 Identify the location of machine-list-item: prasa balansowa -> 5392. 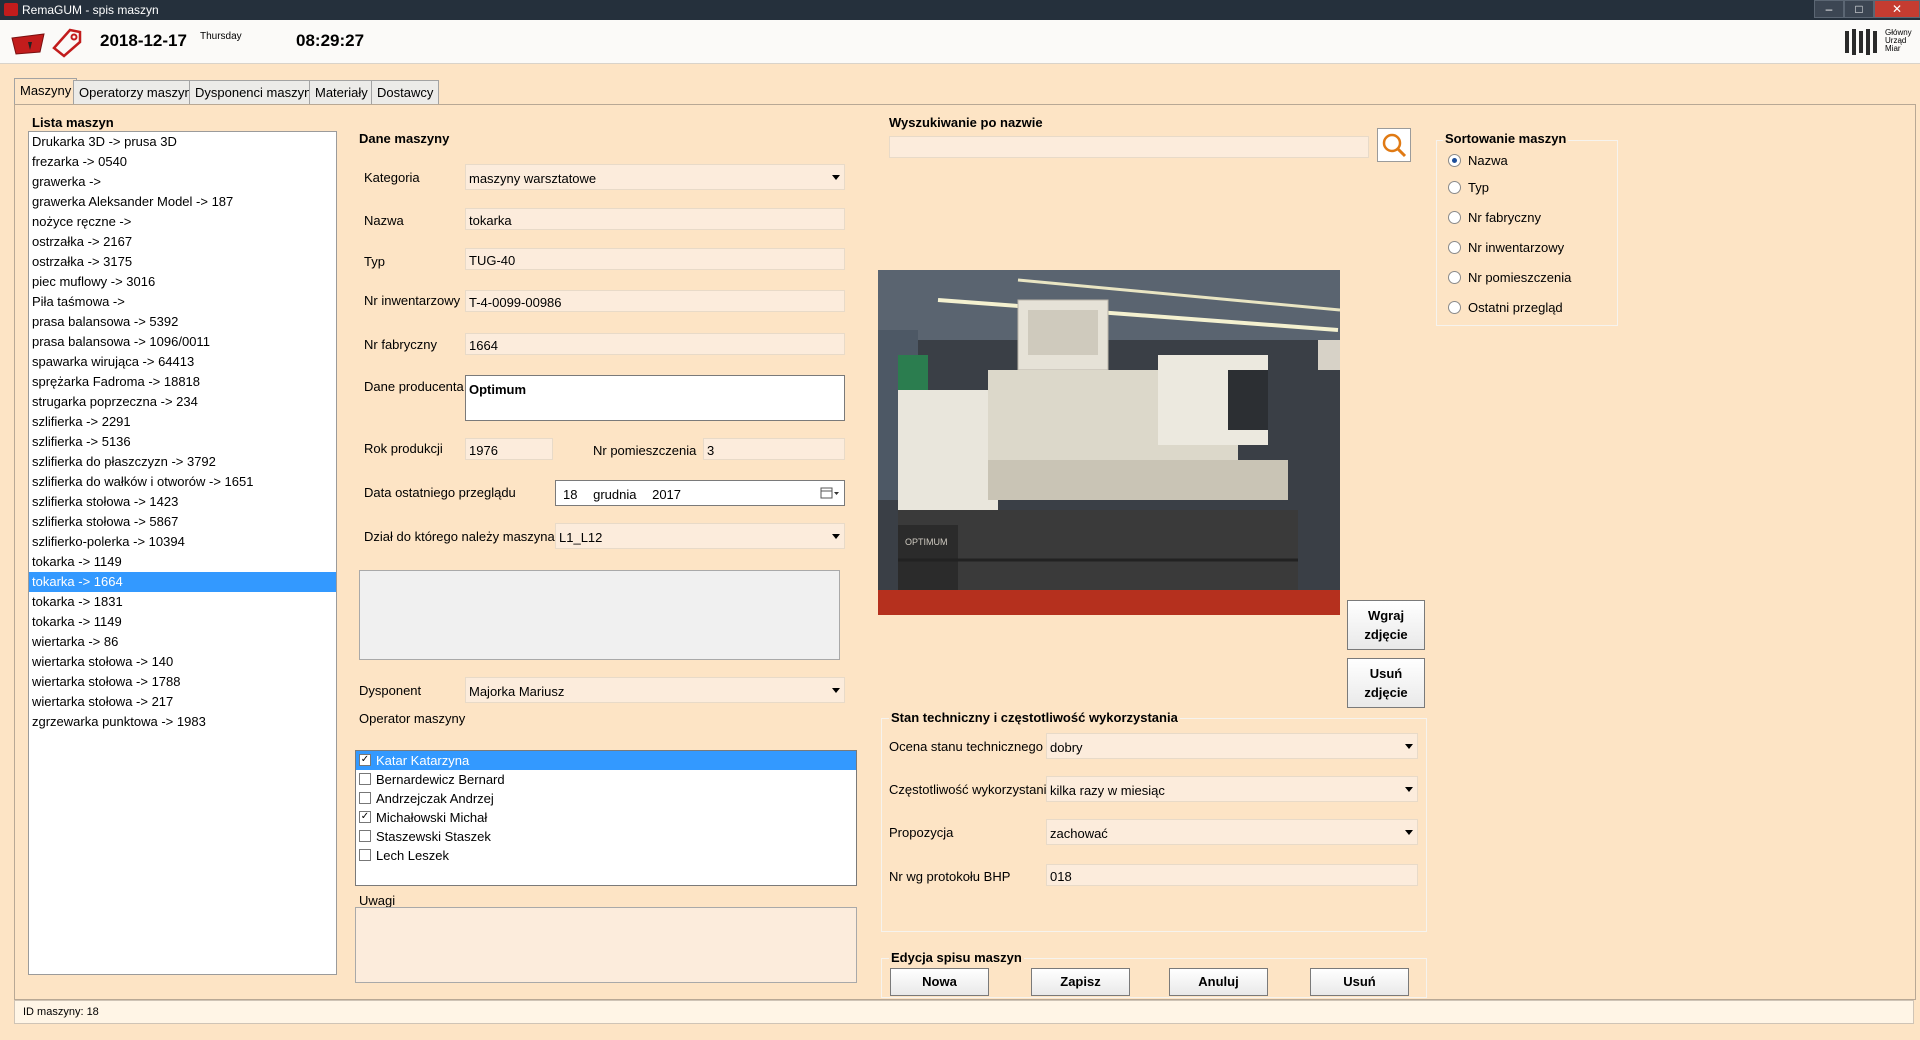
(182, 322).